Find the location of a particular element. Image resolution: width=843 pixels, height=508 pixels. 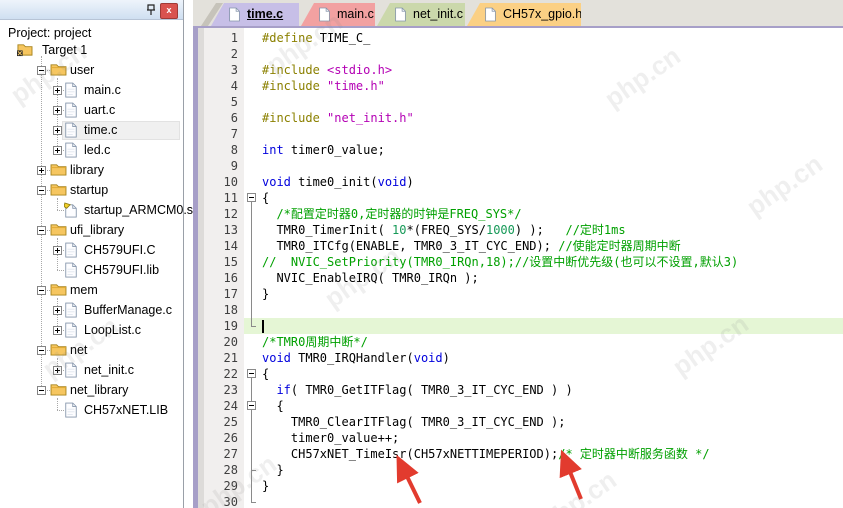

code-line-18: 18 is located at coordinates (520, 310).